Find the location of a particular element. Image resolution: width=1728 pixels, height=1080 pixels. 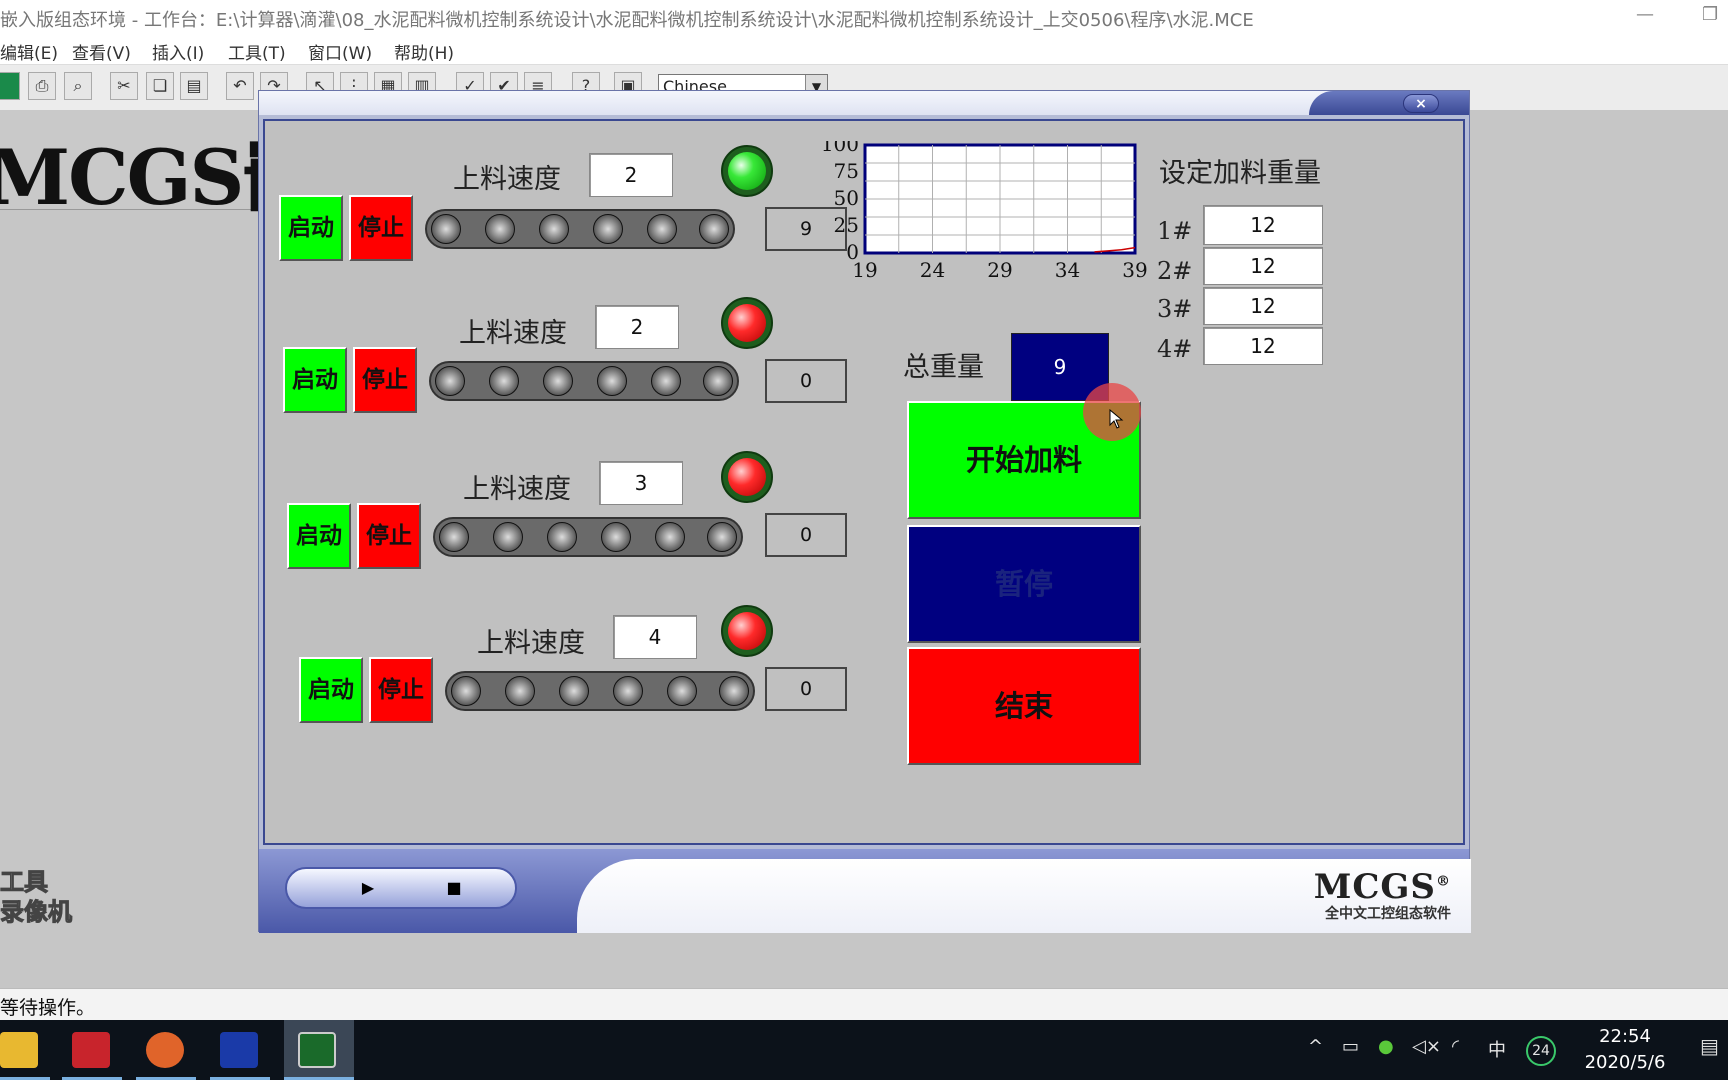

play-icon: ▶ is located at coordinates (368, 888).